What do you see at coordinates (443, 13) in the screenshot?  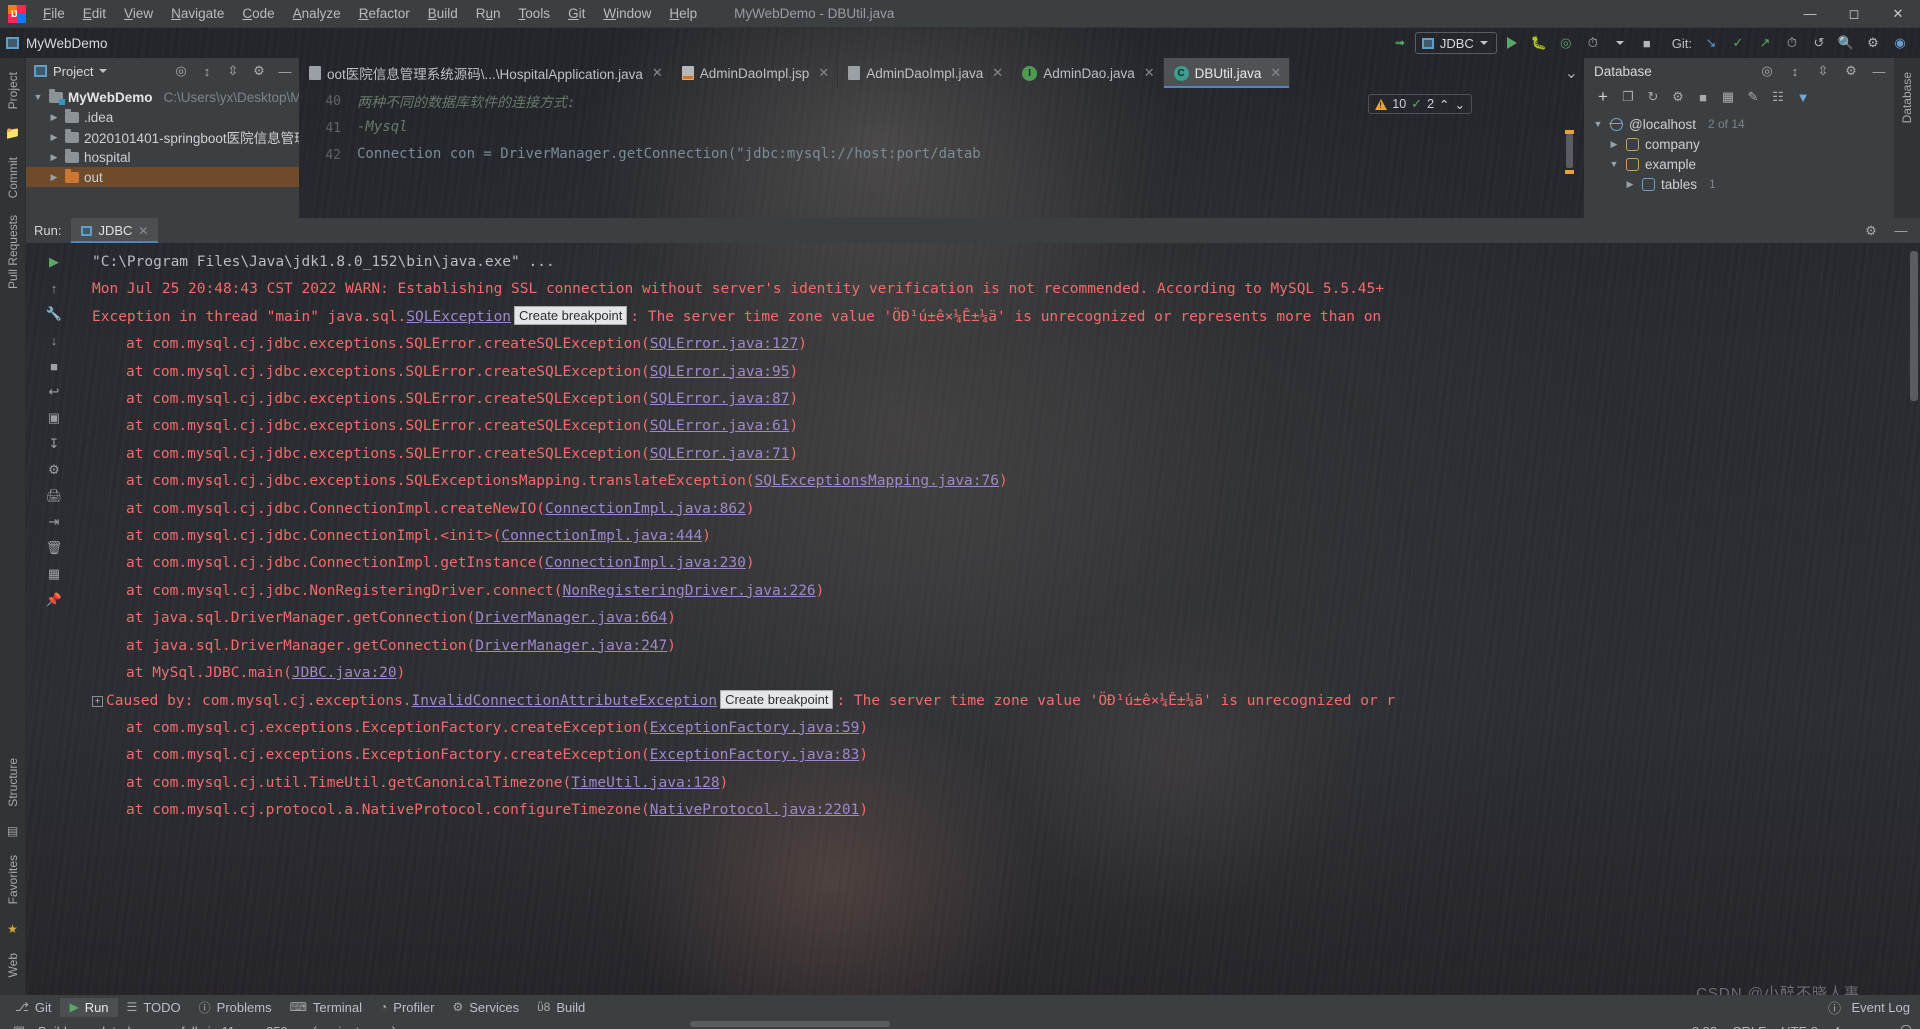 I see `menu-item-build: Build` at bounding box center [443, 13].